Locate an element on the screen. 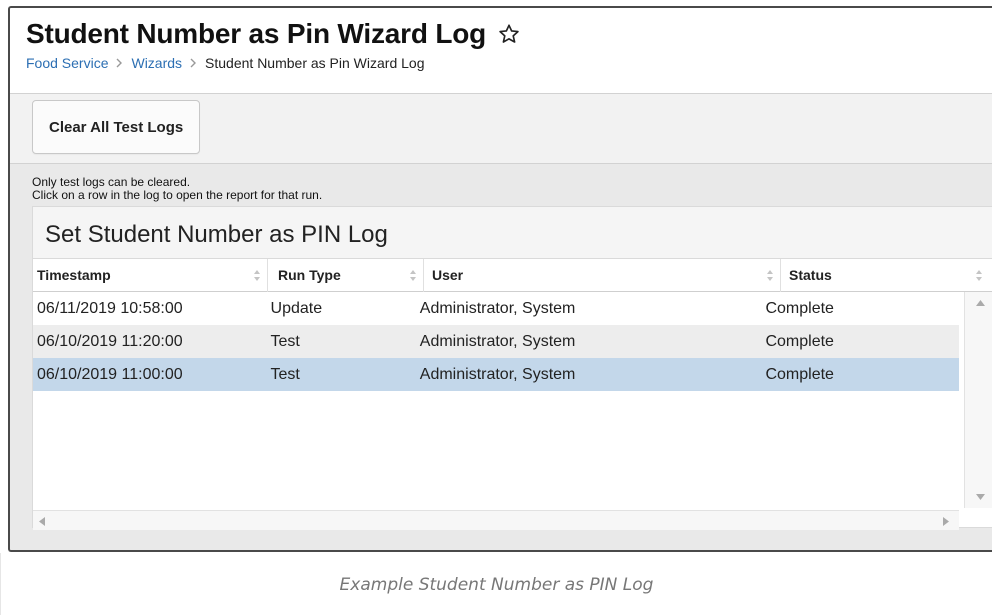  scroll-left-icon is located at coordinates (42, 521).